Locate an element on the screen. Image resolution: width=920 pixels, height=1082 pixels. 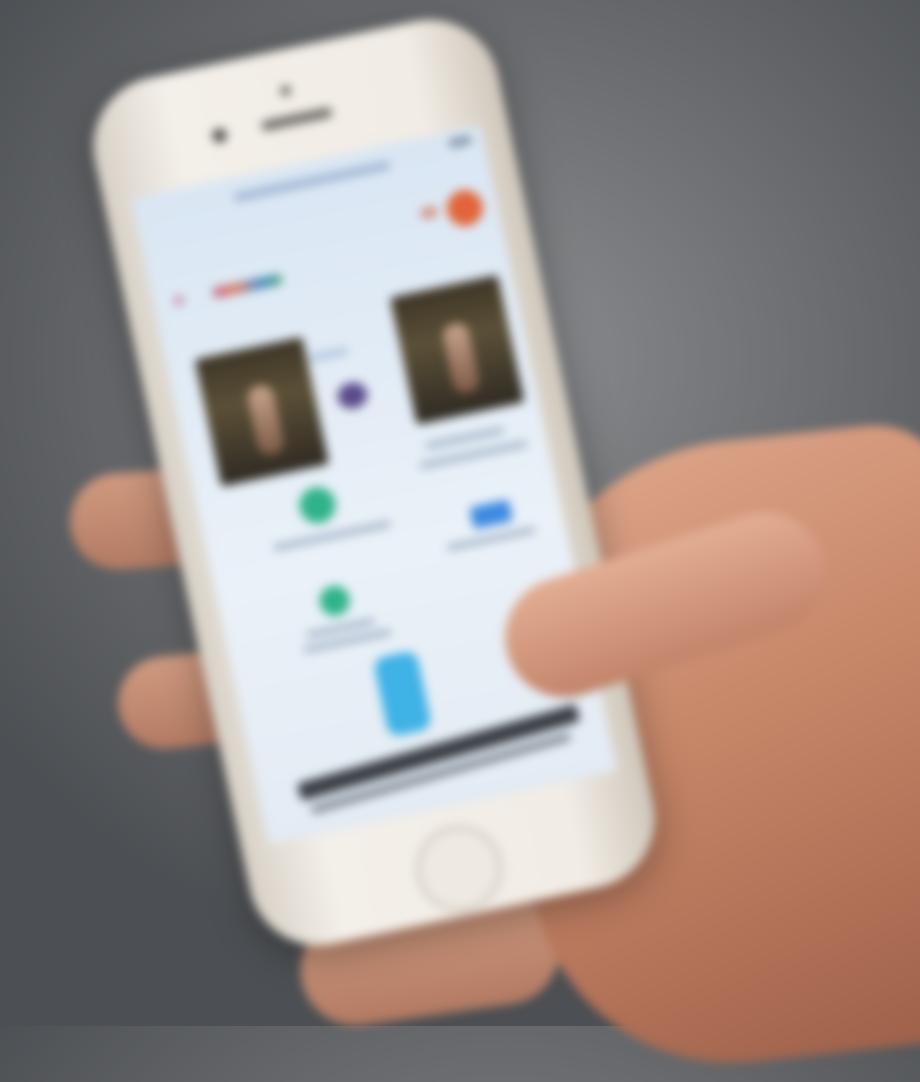
match-icon is located at coordinates (352, 395).